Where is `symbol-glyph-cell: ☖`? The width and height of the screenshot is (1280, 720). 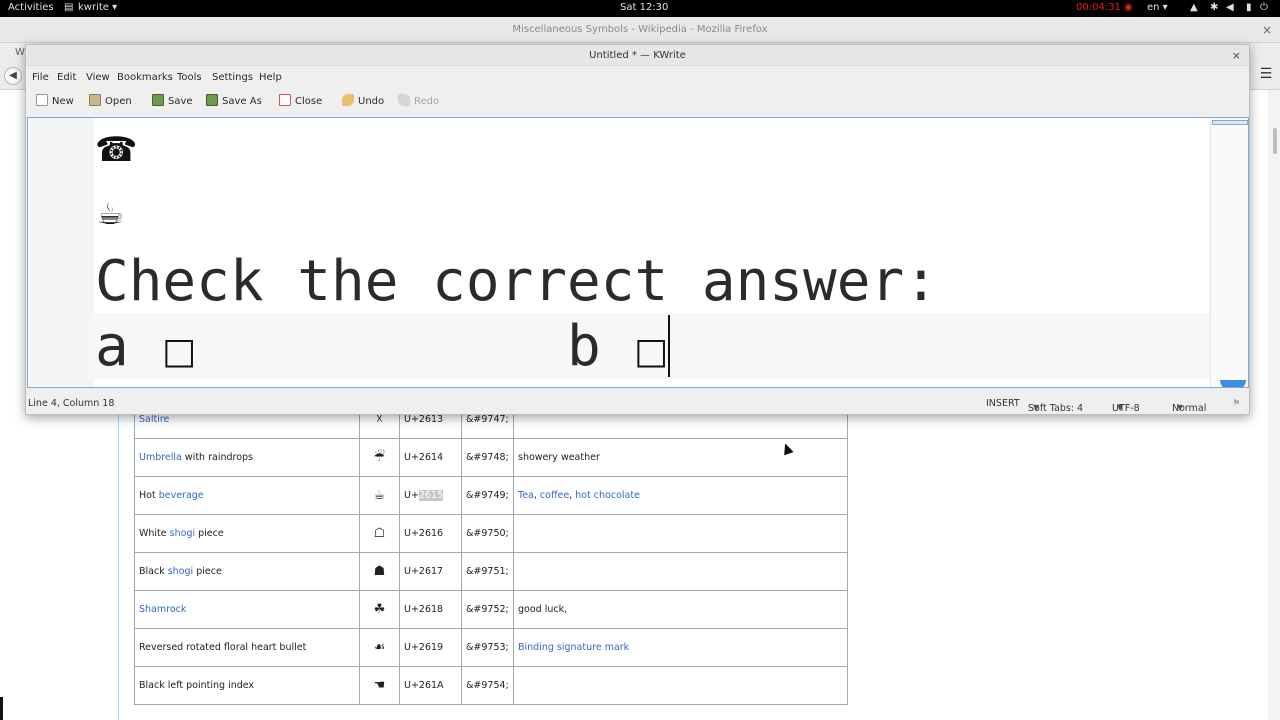
symbol-glyph-cell: ☖ is located at coordinates (379, 533).